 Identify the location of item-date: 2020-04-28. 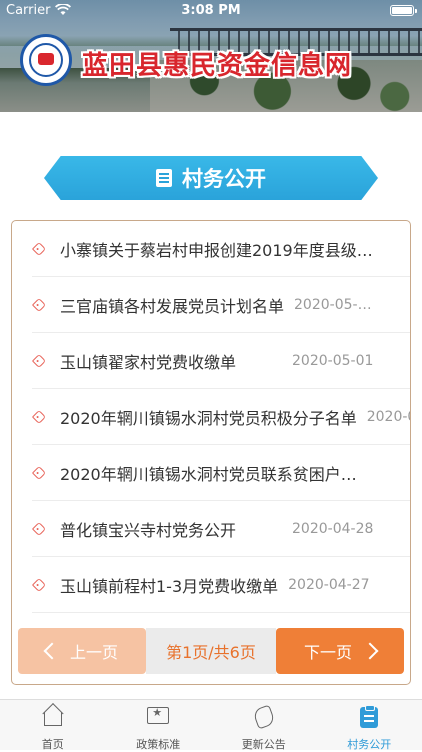
(332, 529).